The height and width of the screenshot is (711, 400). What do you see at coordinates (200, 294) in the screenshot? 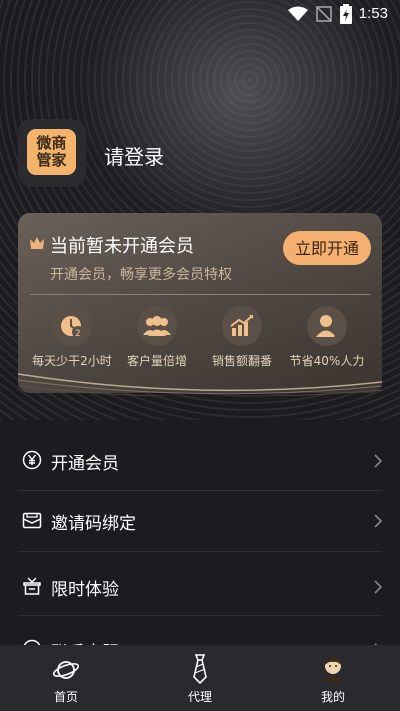
I see `card-divider` at bounding box center [200, 294].